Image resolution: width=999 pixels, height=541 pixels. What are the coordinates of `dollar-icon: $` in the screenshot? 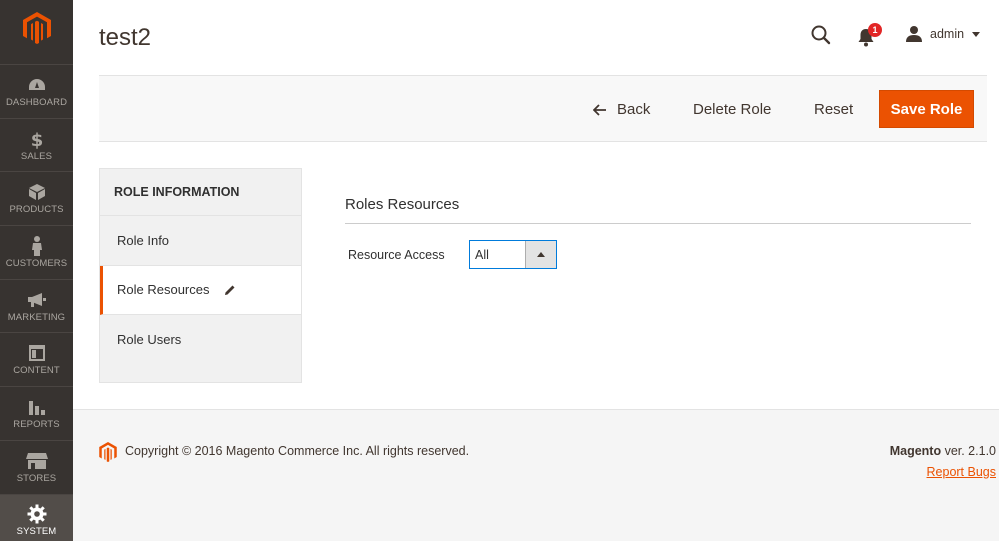 It's located at (37, 139).